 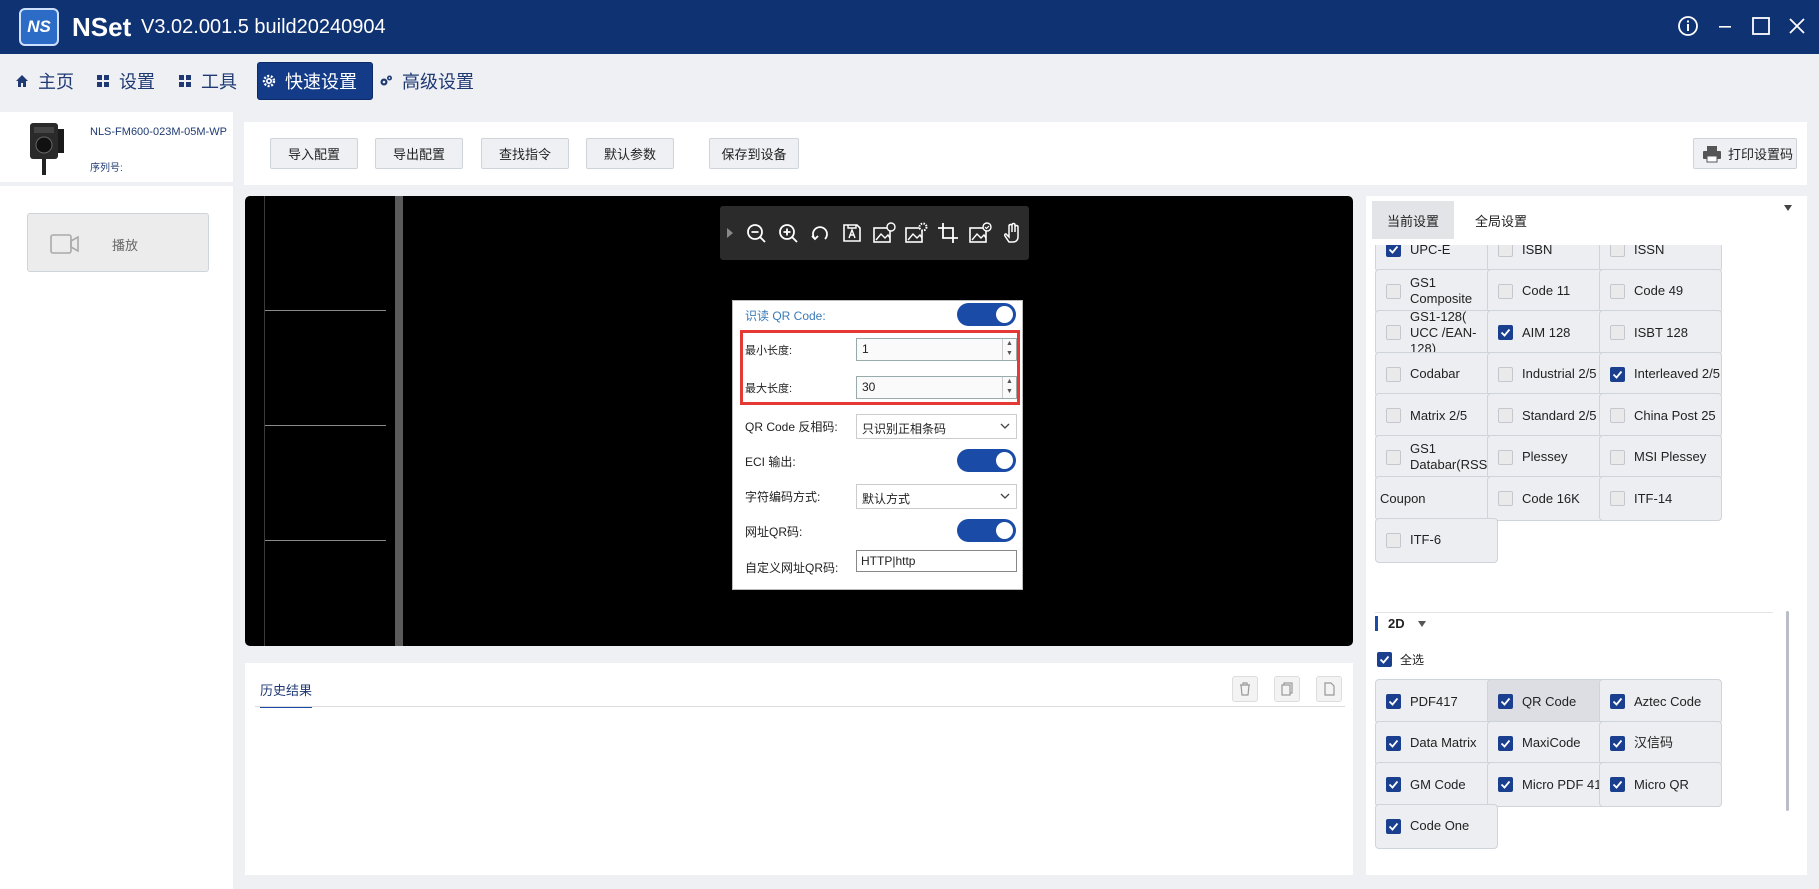 What do you see at coordinates (1436, 457) in the screenshot?
I see `symbology-button: GS1 Databar(RSS)` at bounding box center [1436, 457].